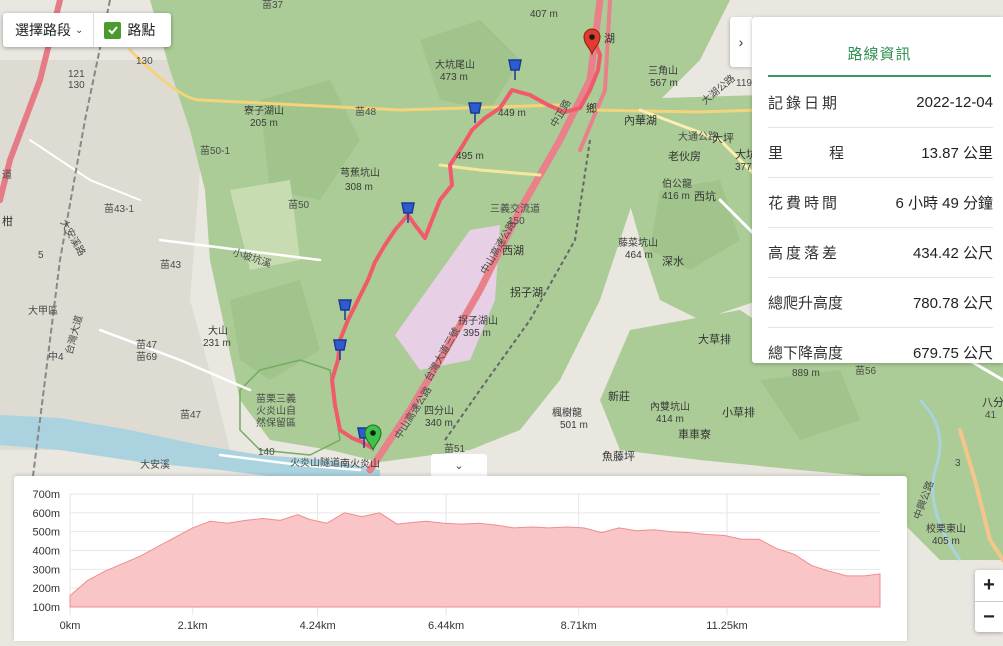 This screenshot has height=646, width=1003. What do you see at coordinates (70, 626) in the screenshot?
I see `x-tick-label: 0km` at bounding box center [70, 626].